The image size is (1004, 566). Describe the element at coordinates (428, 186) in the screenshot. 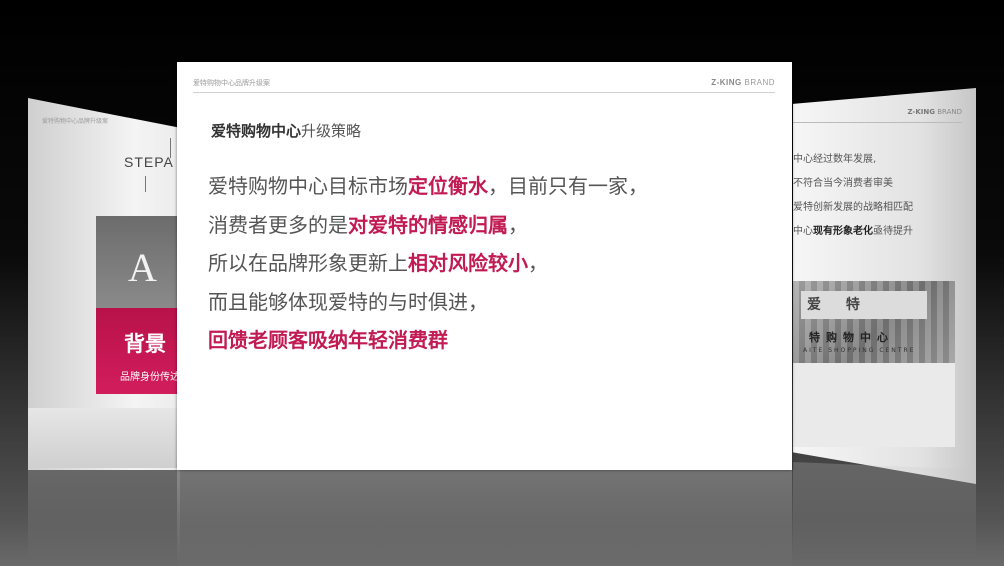

I see `strategy-line: 爱特购物中心目标市场定位衡水，目前只有一家，` at that location.